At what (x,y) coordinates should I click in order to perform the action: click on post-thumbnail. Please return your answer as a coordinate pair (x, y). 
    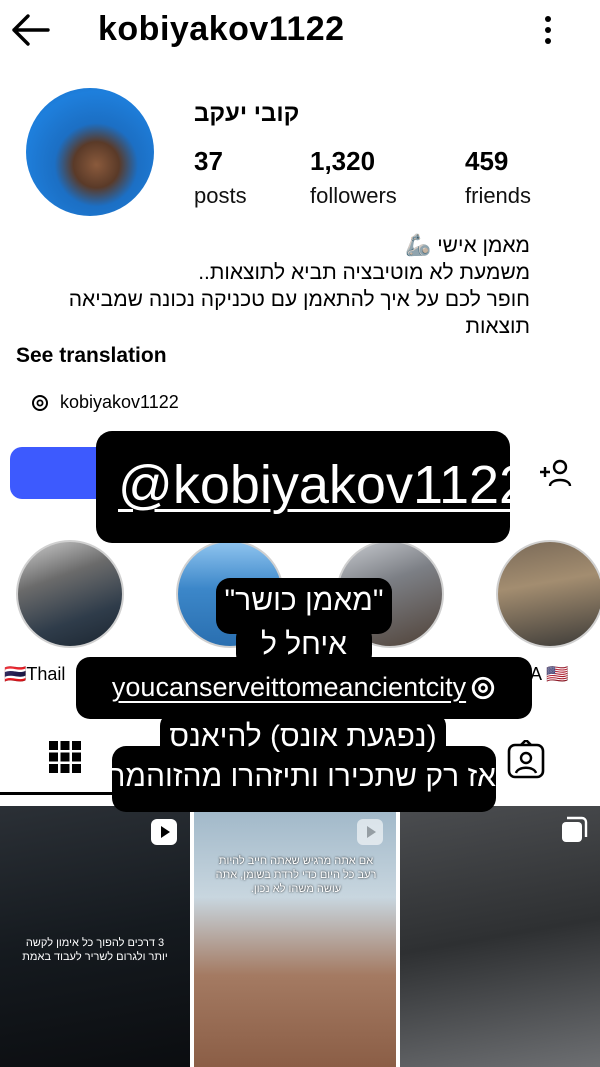
    Looking at the image, I should click on (500, 936).